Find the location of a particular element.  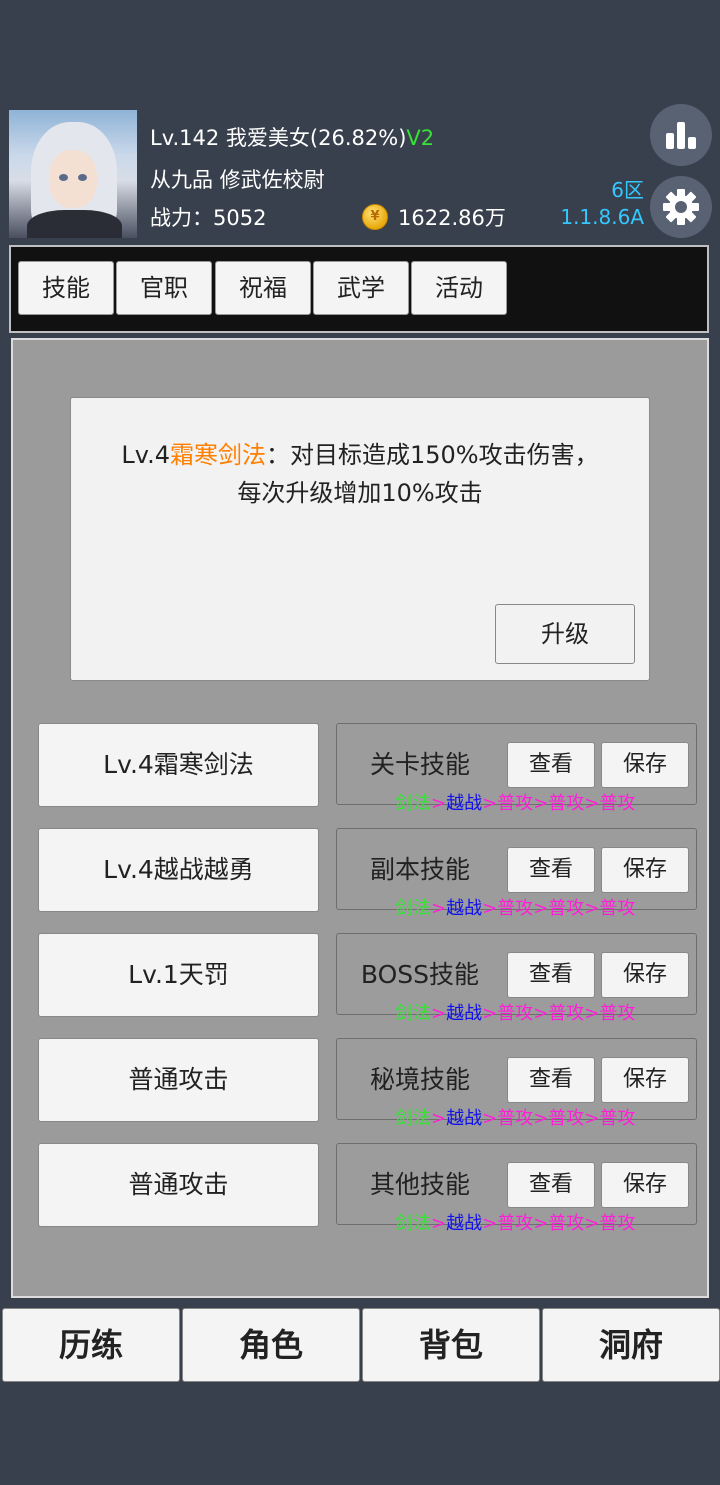

player-rank: 从九品 修武佐校尉 is located at coordinates (237, 180).